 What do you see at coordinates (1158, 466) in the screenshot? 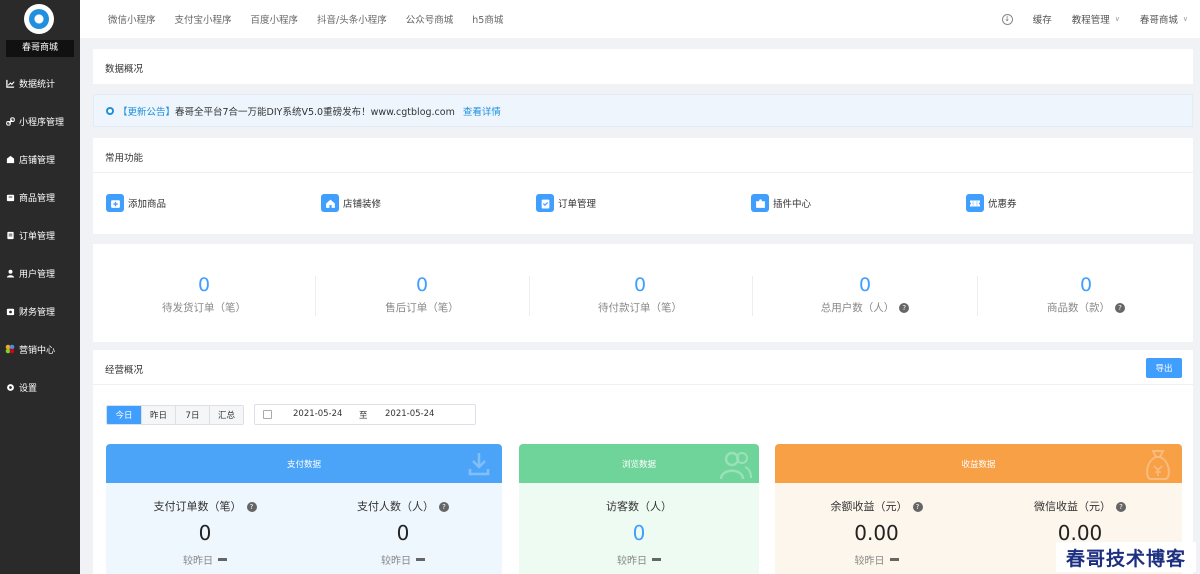
I see `money-bag-icon` at bounding box center [1158, 466].